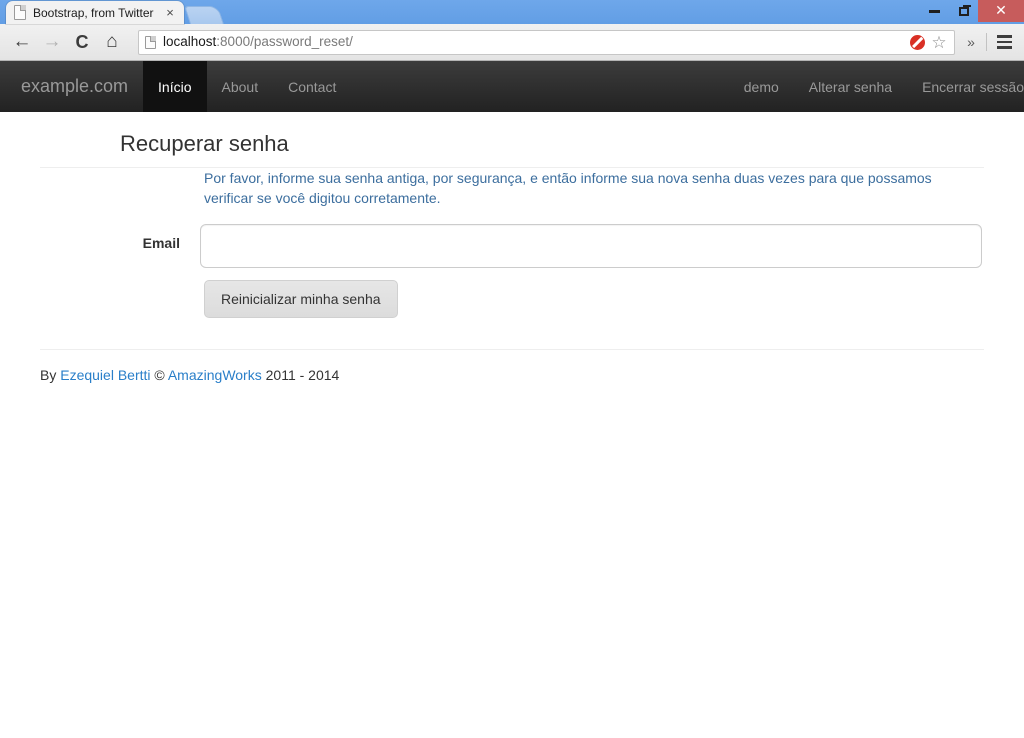 Image resolution: width=1024 pixels, height=738 pixels. What do you see at coordinates (965, 86) in the screenshot?
I see `nav-item-encerrar-sessao: Encerrar sessão` at bounding box center [965, 86].